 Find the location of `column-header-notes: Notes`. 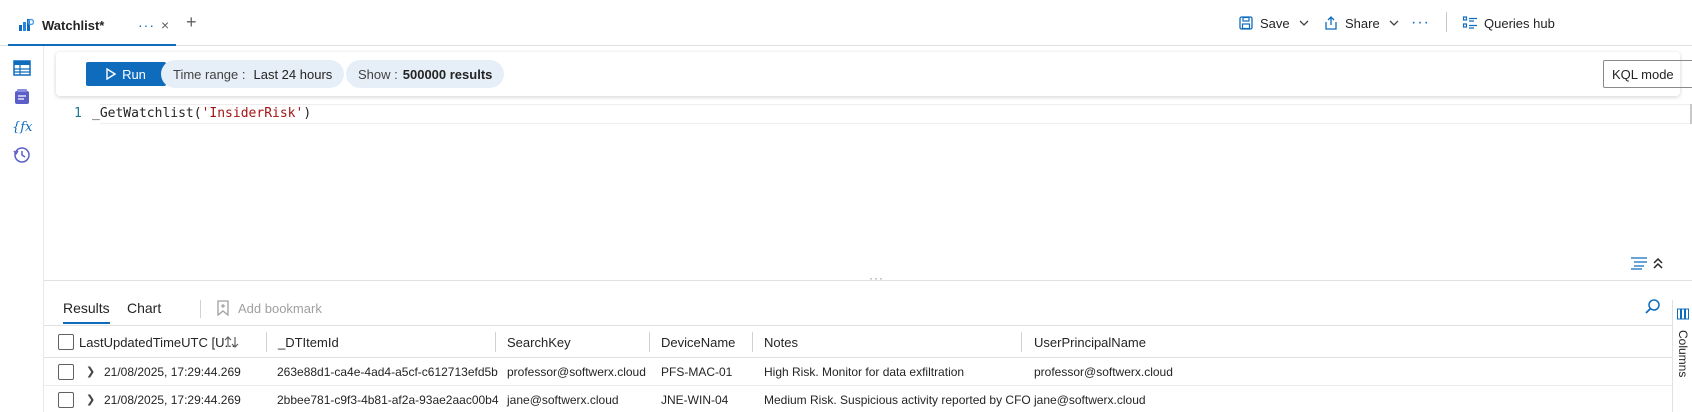

column-header-notes: Notes is located at coordinates (781, 342).